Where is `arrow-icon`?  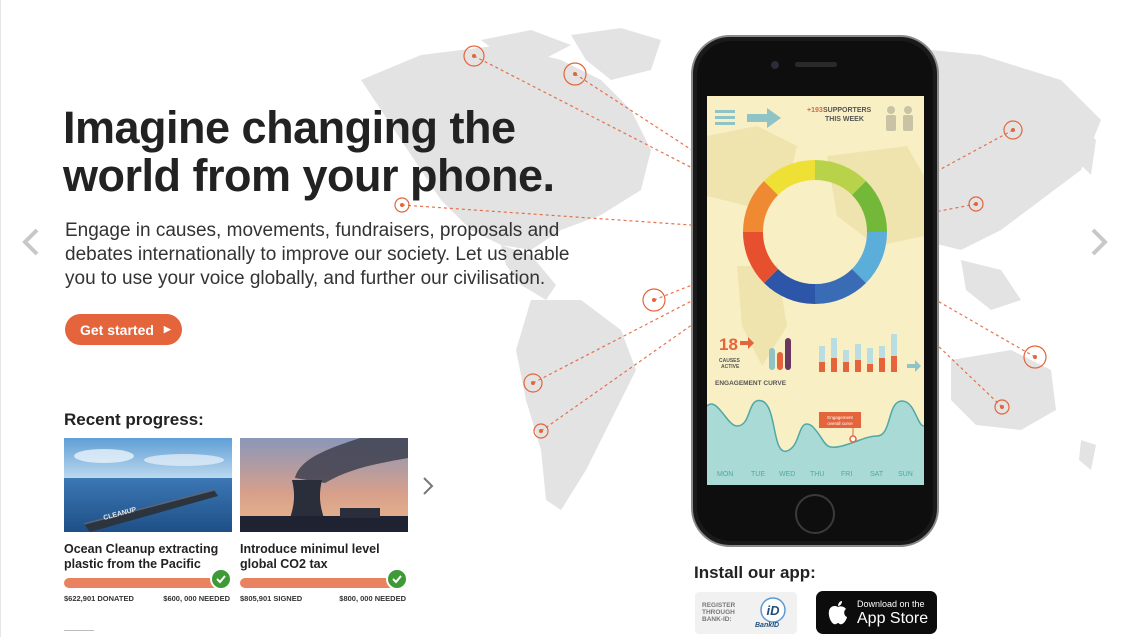
arrow-icon is located at coordinates (764, 118).